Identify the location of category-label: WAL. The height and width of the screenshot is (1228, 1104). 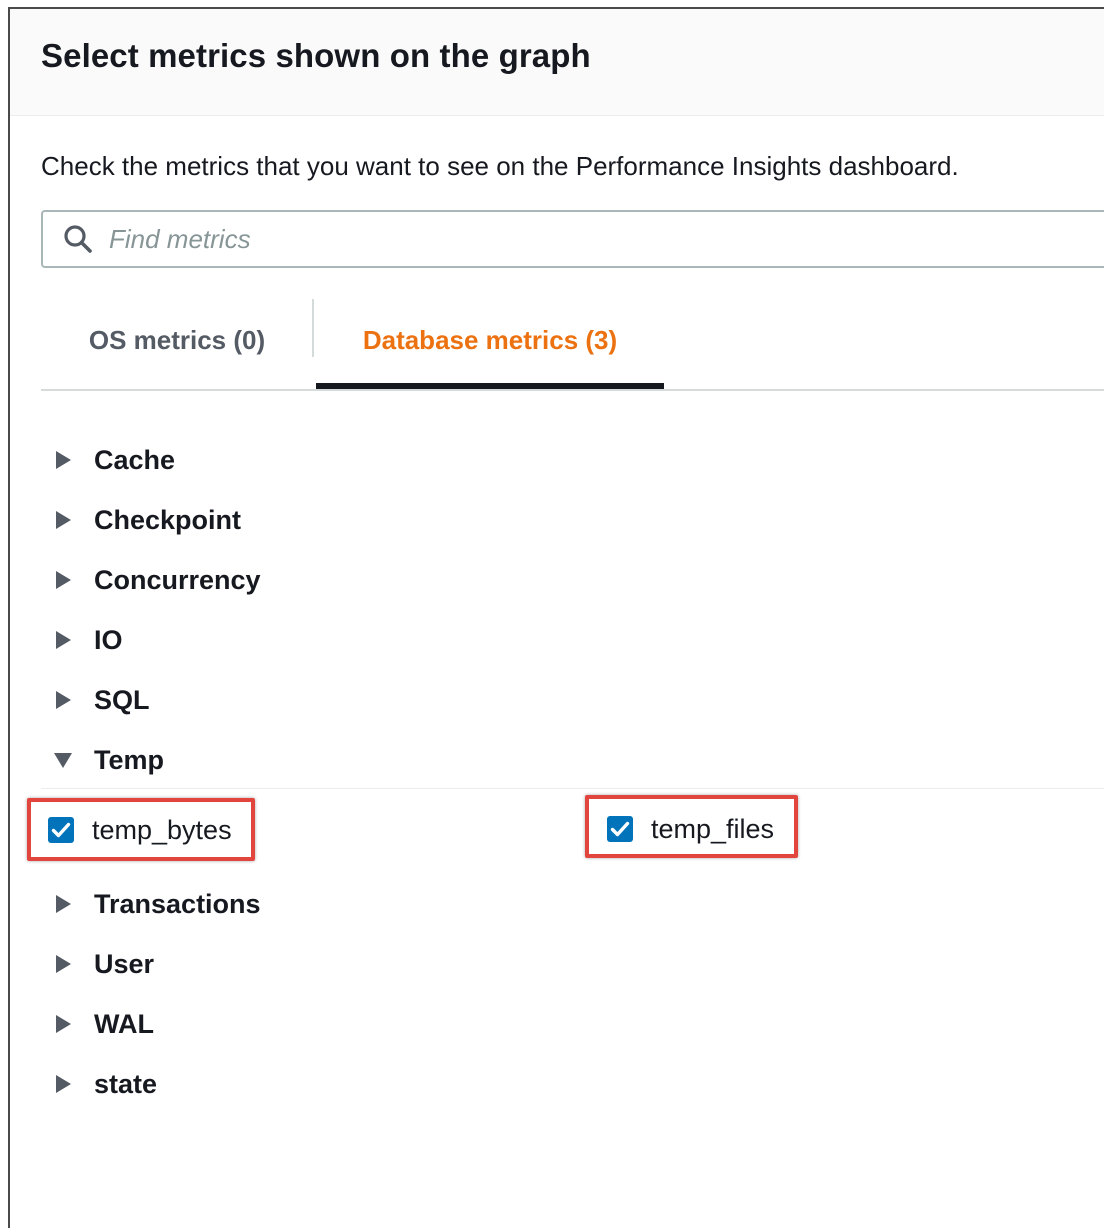
(124, 1023).